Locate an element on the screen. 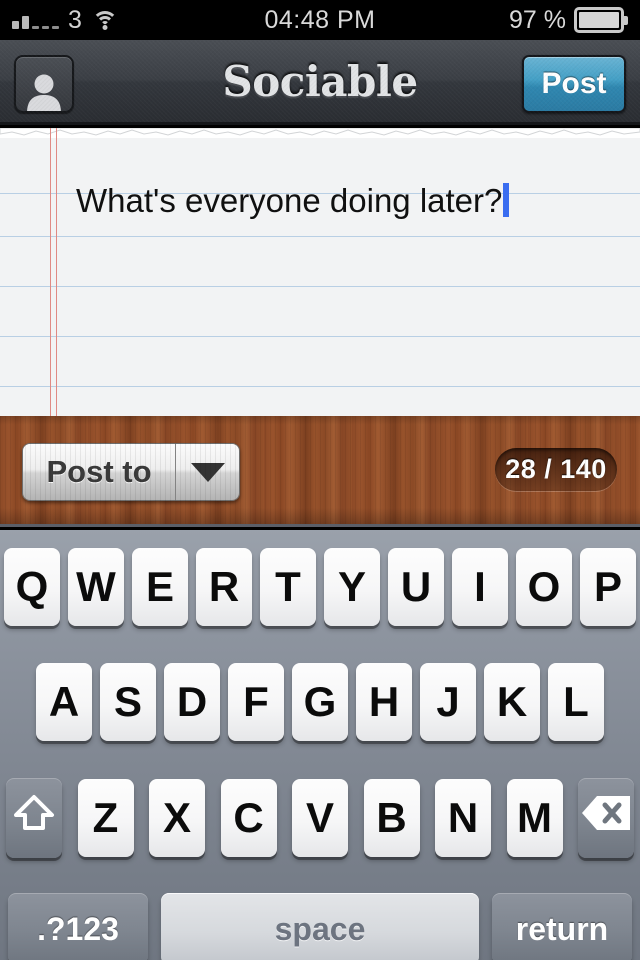  key-b: B is located at coordinates (391, 818).